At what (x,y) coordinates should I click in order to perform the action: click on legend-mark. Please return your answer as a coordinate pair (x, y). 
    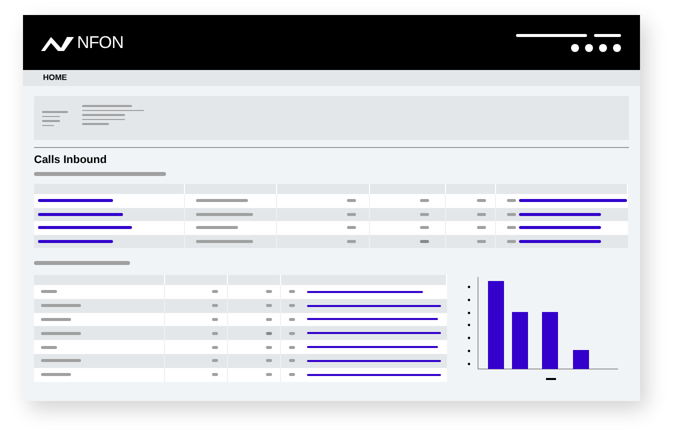
    Looking at the image, I should click on (551, 379).